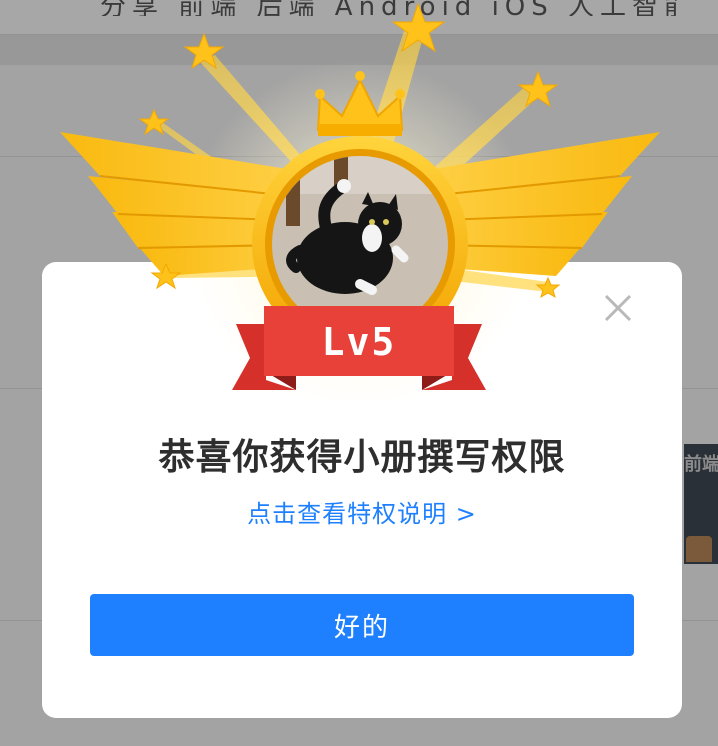 This screenshot has width=718, height=746. What do you see at coordinates (699, 549) in the screenshot?
I see `background-thumbnail-figure` at bounding box center [699, 549].